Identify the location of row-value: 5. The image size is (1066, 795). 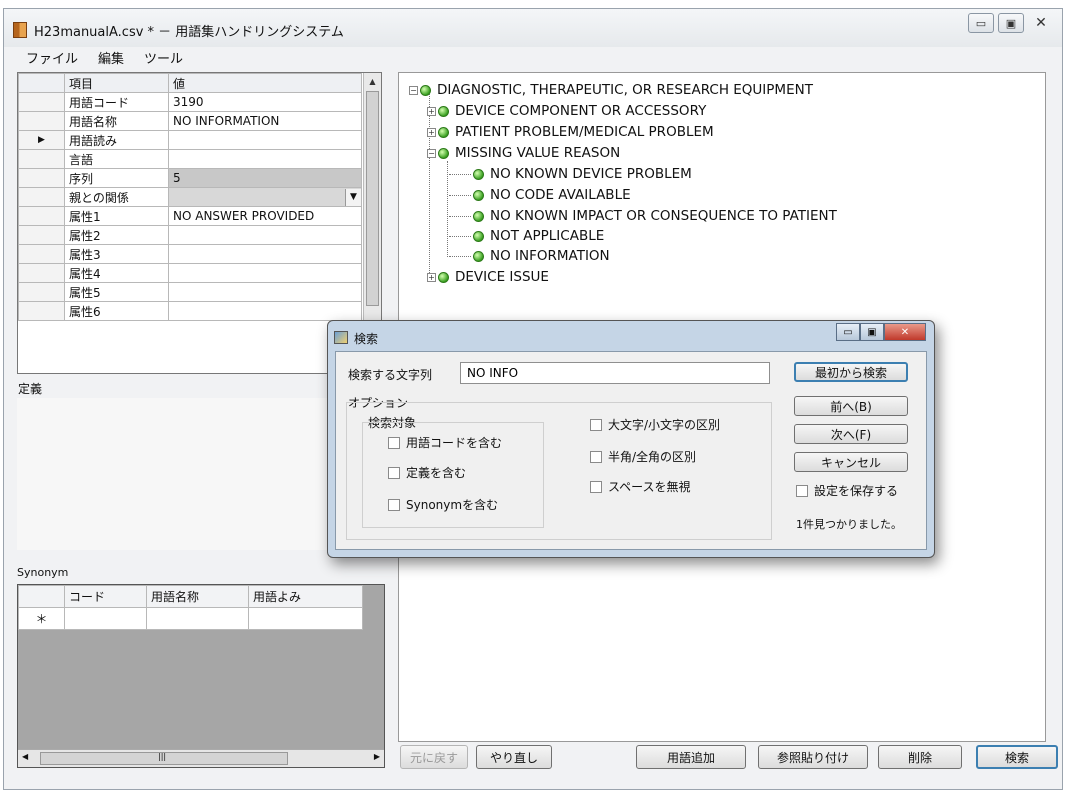
(265, 178).